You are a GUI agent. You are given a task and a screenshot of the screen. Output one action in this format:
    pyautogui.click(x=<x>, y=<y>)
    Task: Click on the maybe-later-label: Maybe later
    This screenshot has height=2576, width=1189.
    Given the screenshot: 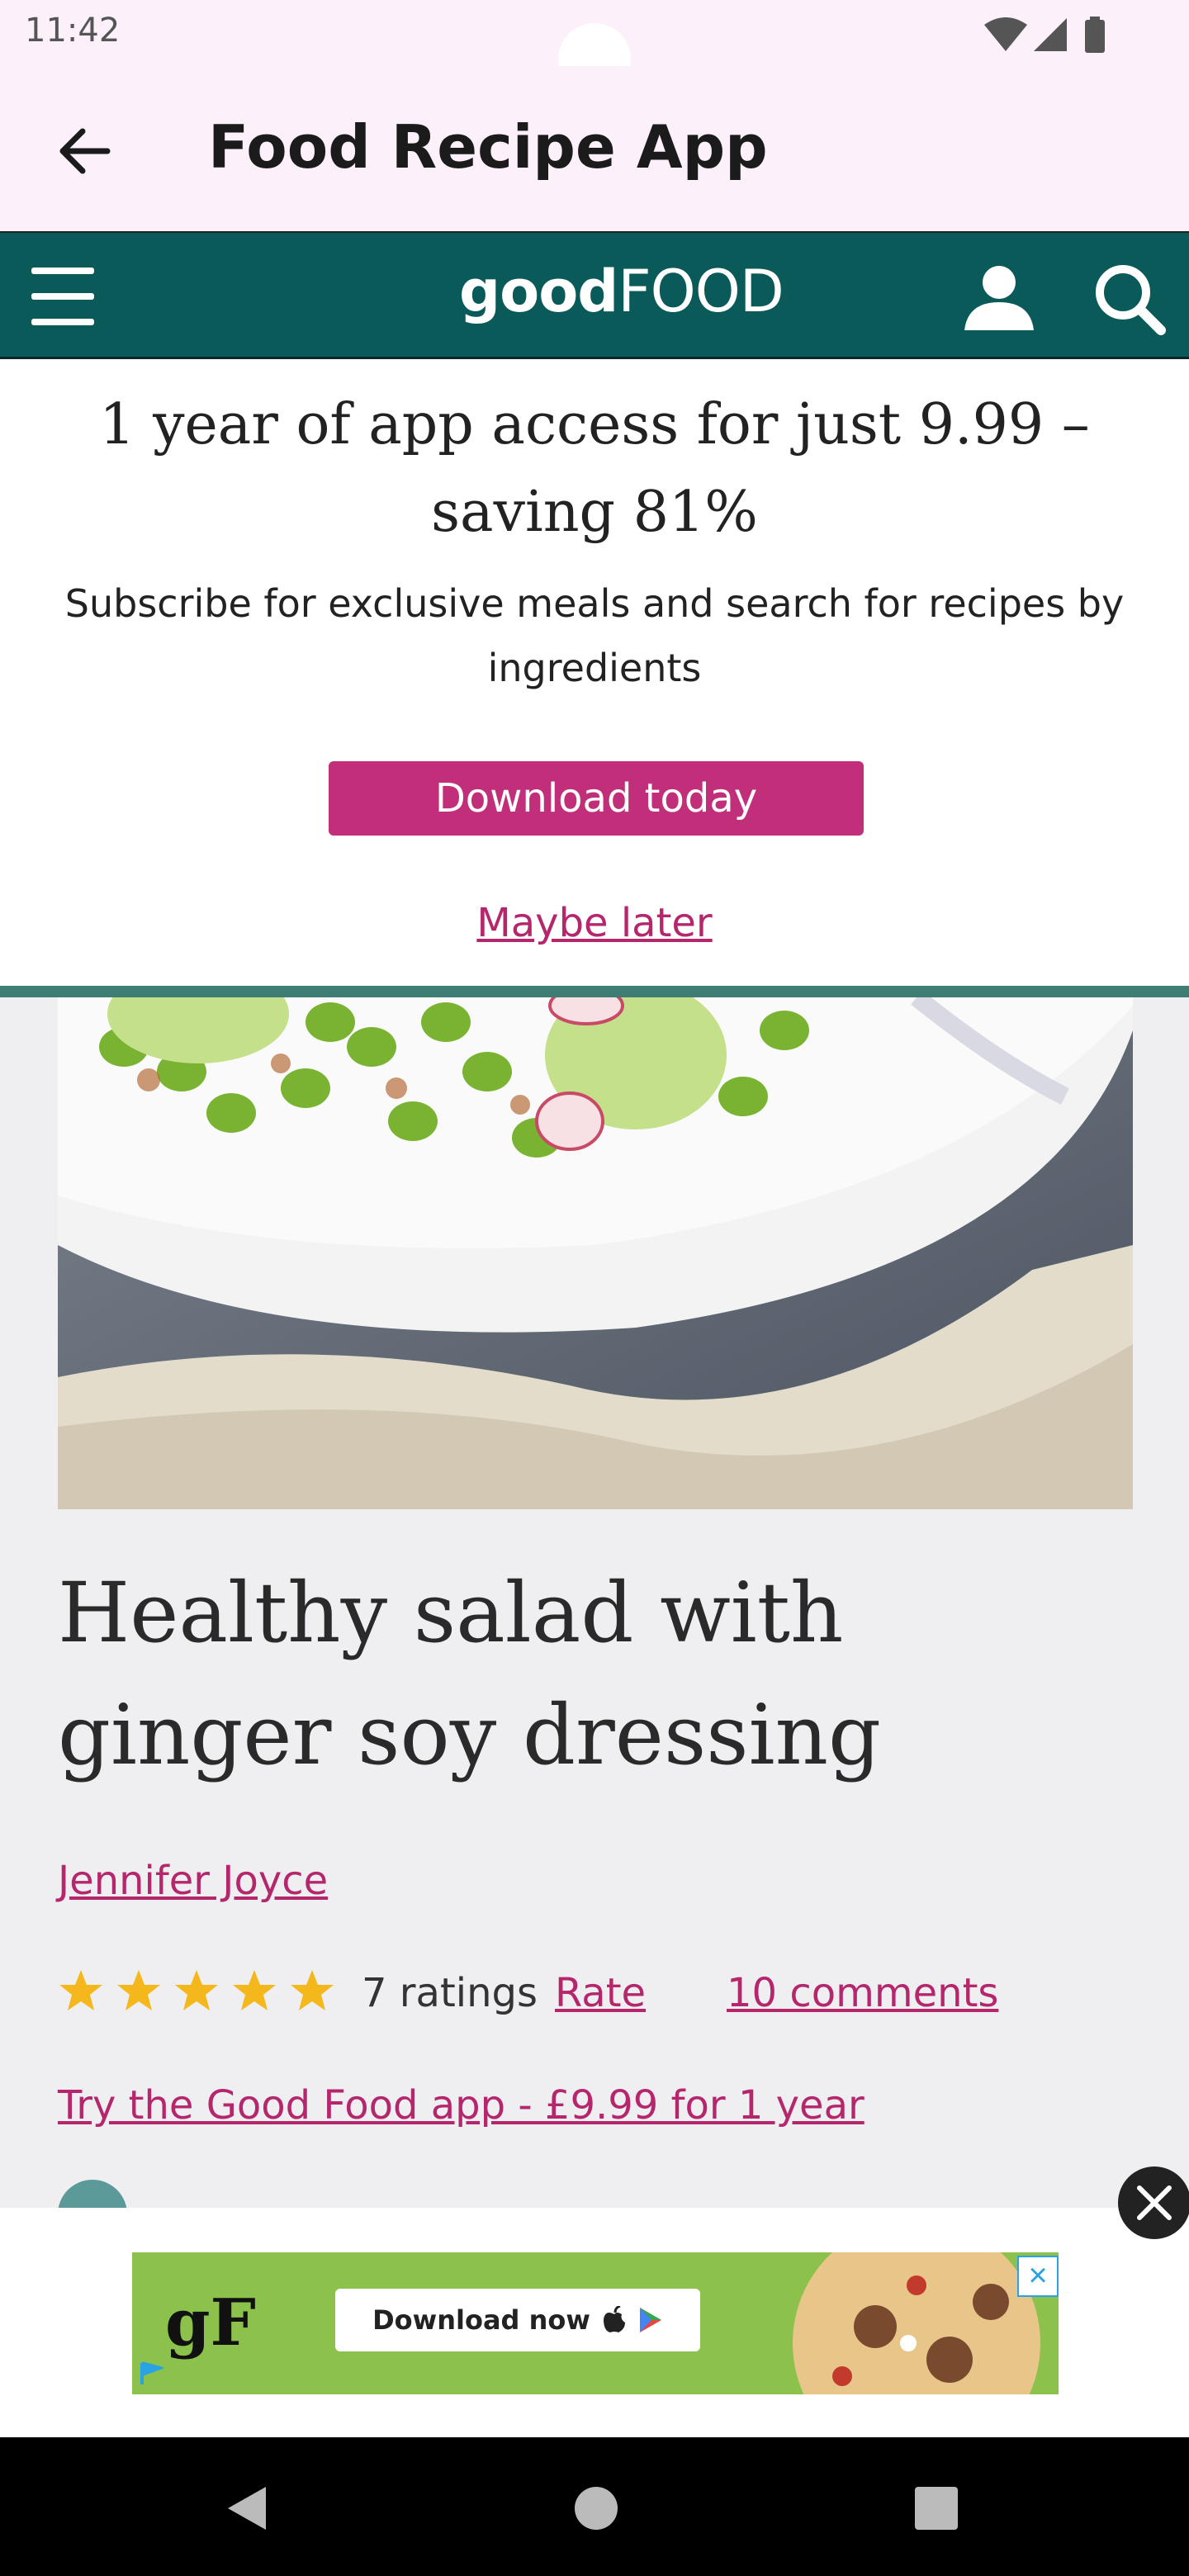 What is the action you would take?
    pyautogui.click(x=594, y=923)
    